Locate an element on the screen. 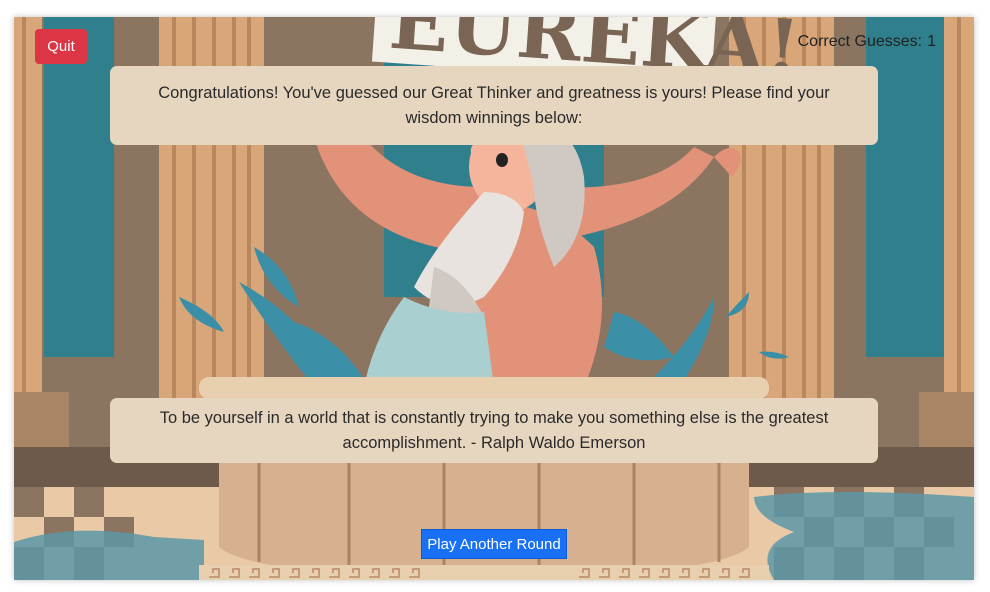  score-value: 1 is located at coordinates (931, 41).